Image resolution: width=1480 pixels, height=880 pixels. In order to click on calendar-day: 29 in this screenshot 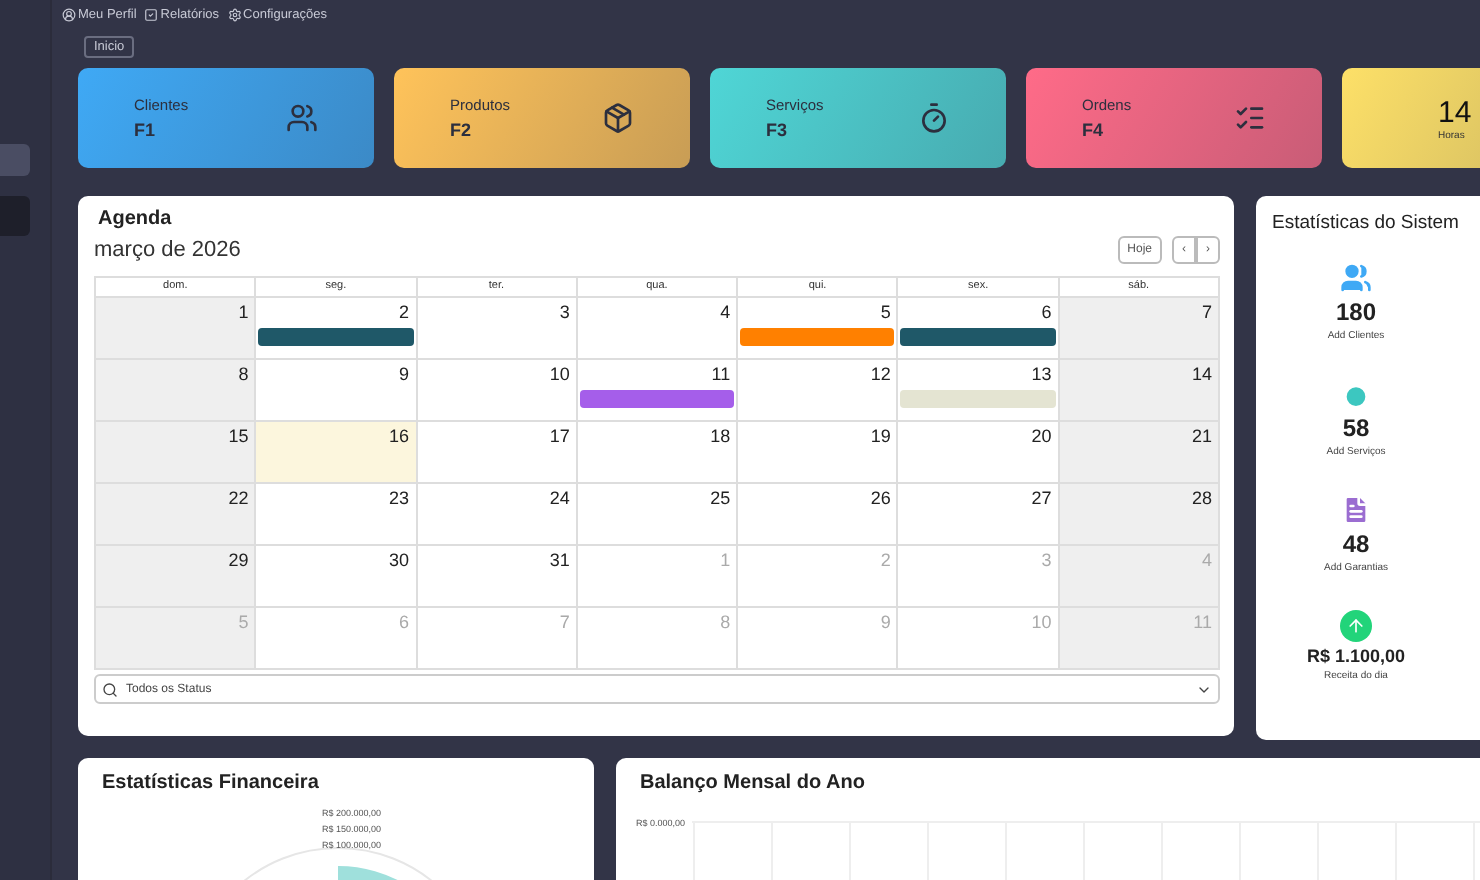, I will do `click(176, 577)`.